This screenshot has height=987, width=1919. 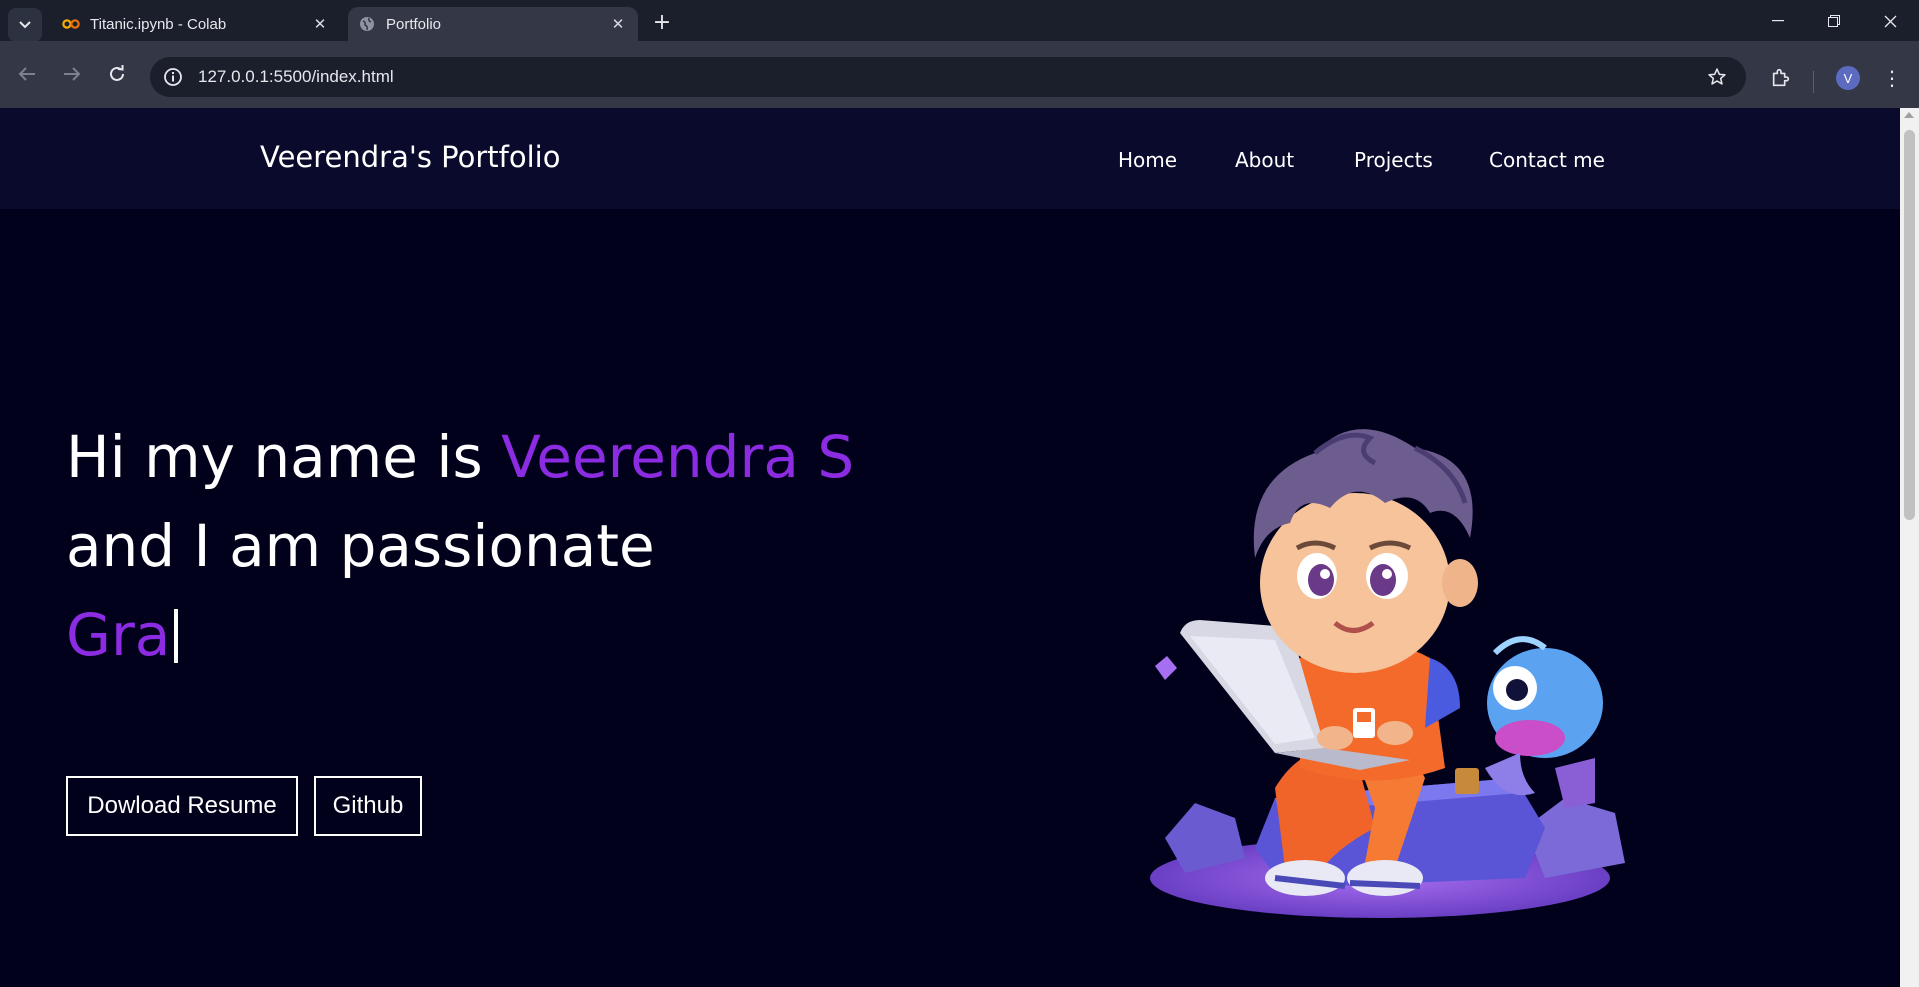 I want to click on bookmark-star-icon, so click(x=1717, y=77).